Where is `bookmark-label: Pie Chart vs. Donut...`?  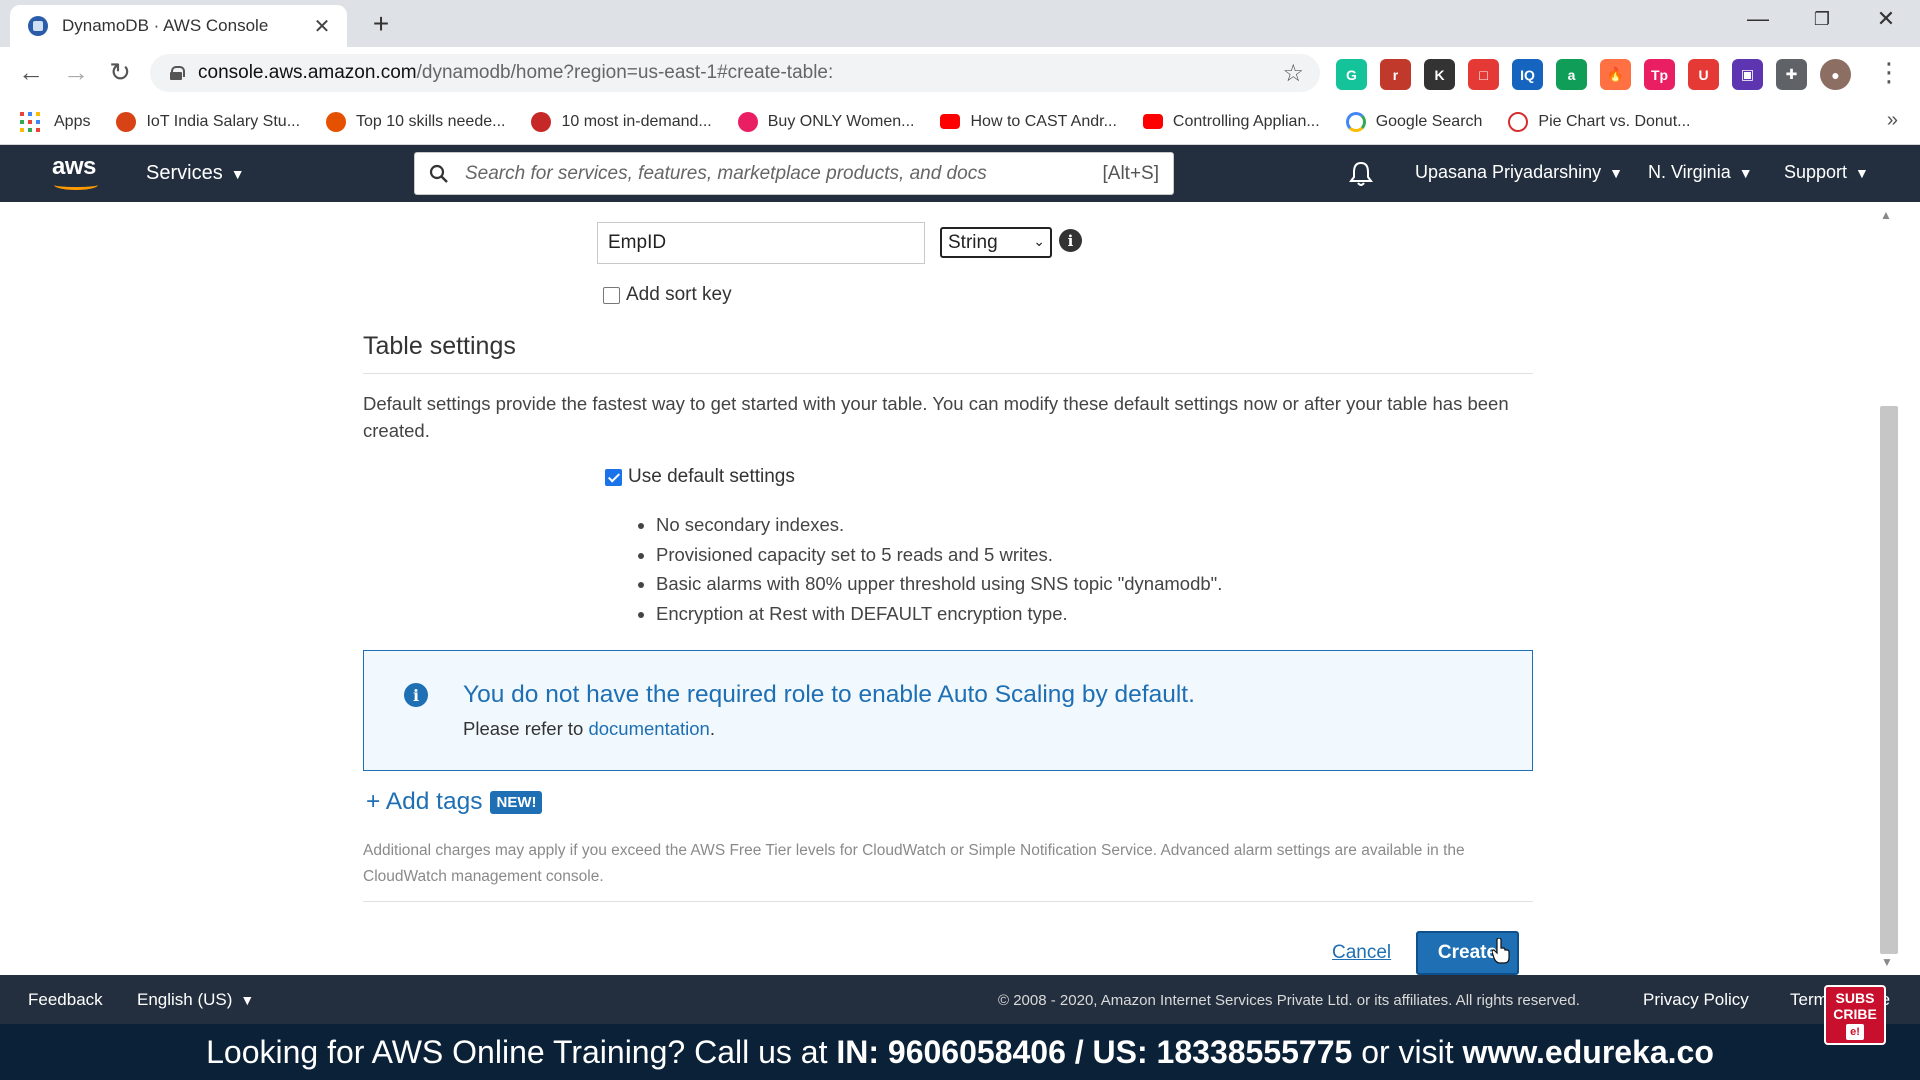
bookmark-label: Pie Chart vs. Donut... is located at coordinates (1614, 121).